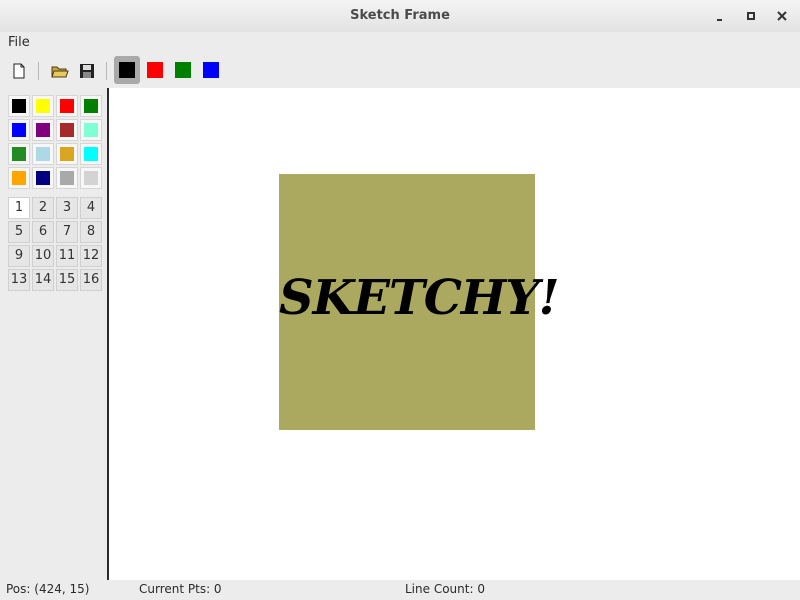 The image size is (800, 600). Describe the element at coordinates (183, 70) in the screenshot. I see `toolbar-color-green` at that location.